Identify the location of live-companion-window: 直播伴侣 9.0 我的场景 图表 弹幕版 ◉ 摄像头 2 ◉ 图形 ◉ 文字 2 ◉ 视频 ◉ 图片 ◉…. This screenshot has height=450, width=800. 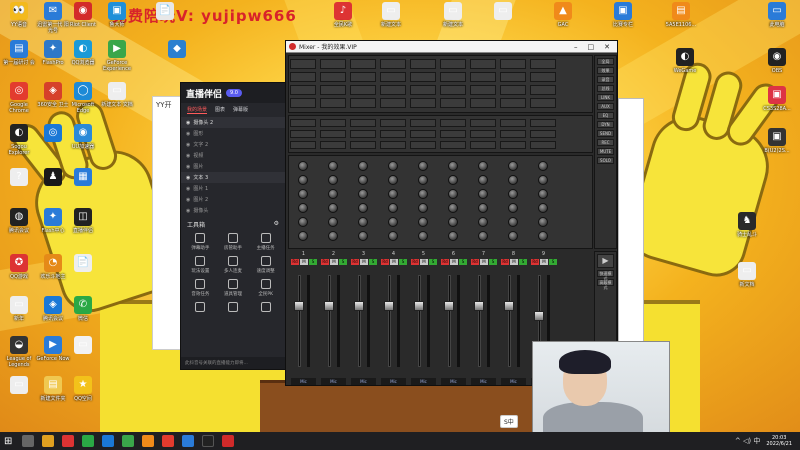
(233, 226).